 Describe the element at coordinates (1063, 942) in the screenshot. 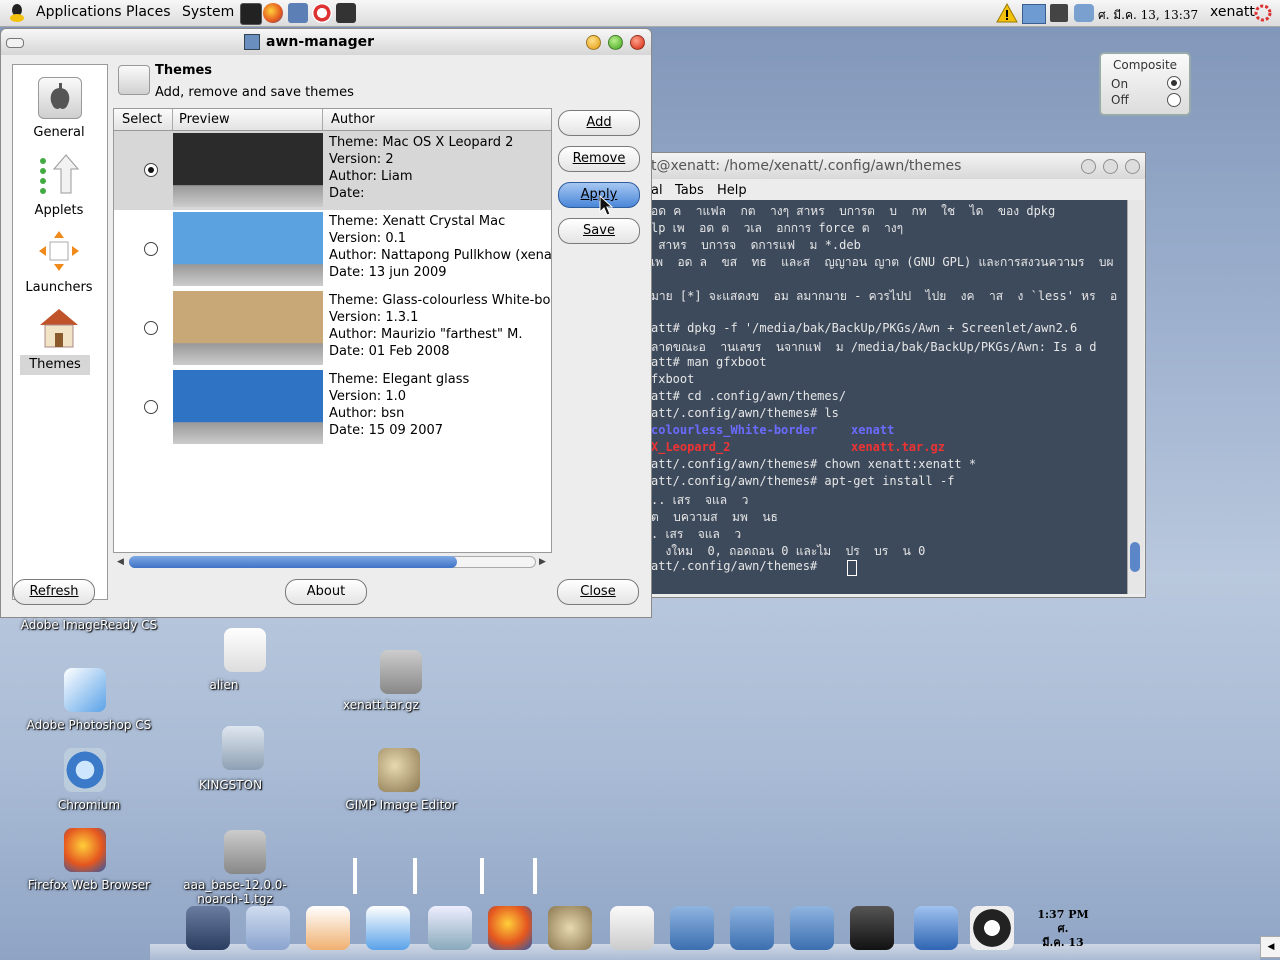

I see `dock-clock-date: มี.ค. 13` at that location.